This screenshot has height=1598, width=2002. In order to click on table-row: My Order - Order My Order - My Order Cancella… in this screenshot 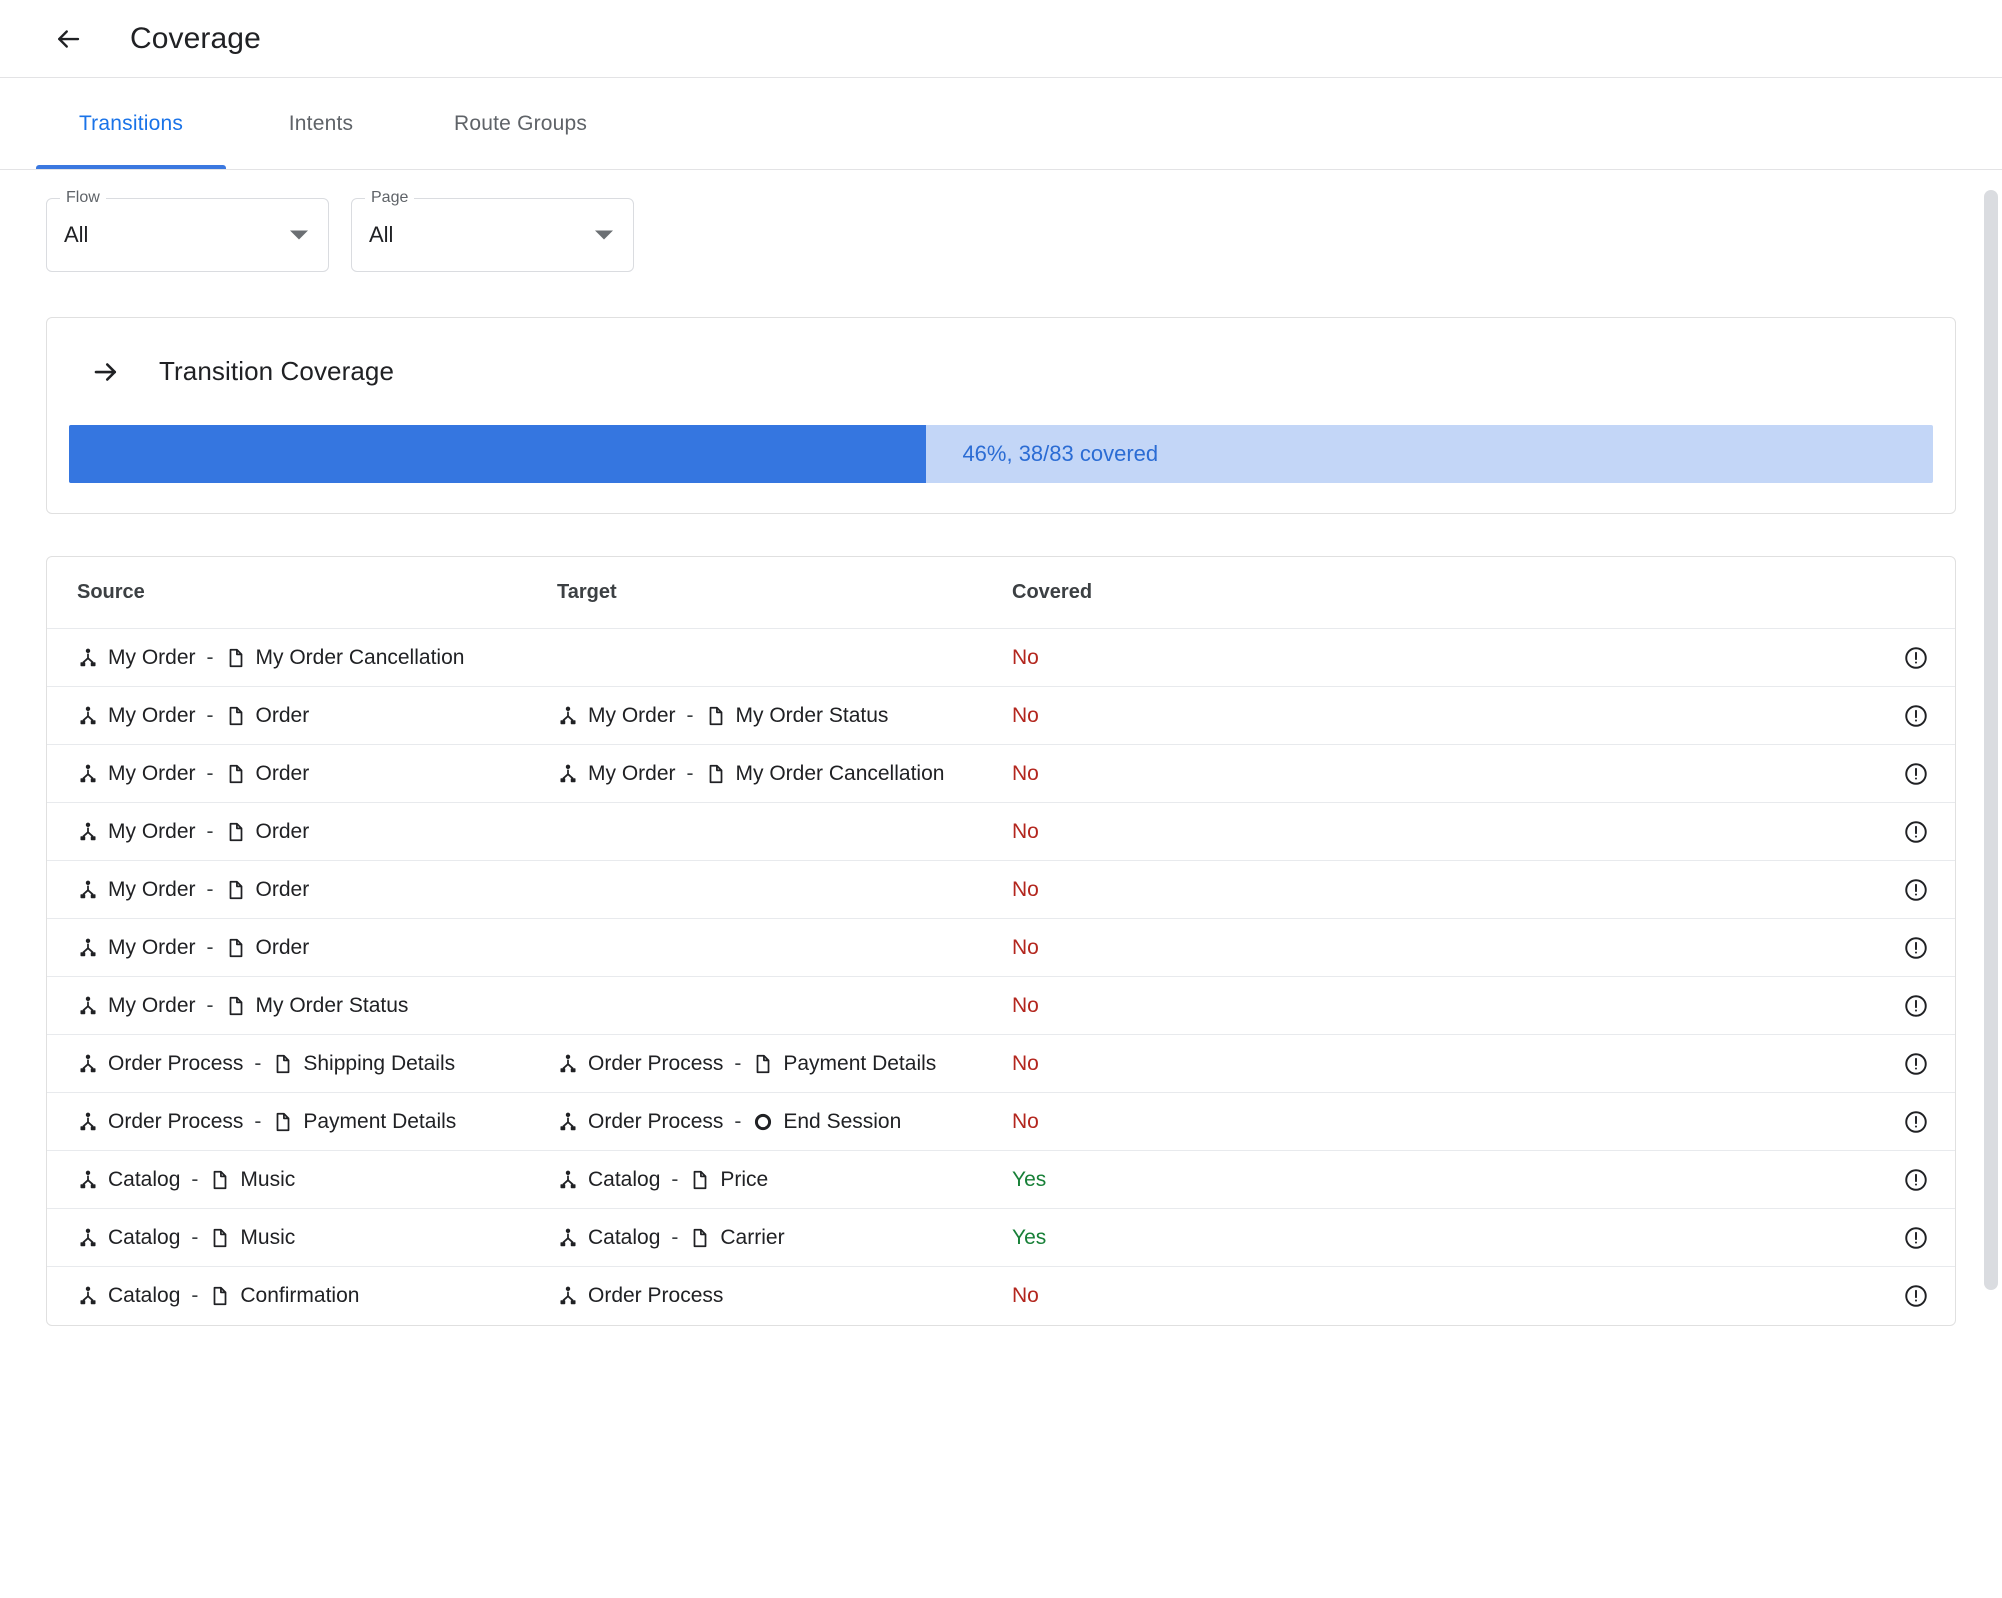, I will do `click(1001, 774)`.